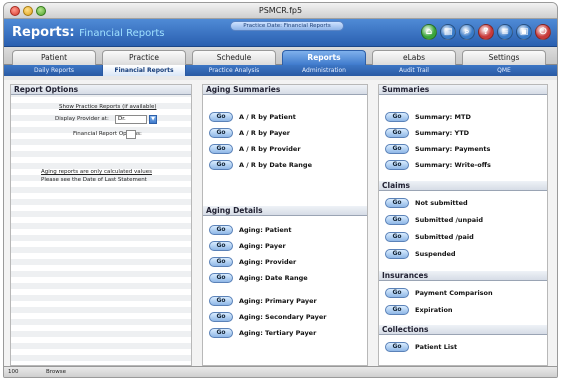  I want to click on report-label: Aging: Provider, so click(267, 262).